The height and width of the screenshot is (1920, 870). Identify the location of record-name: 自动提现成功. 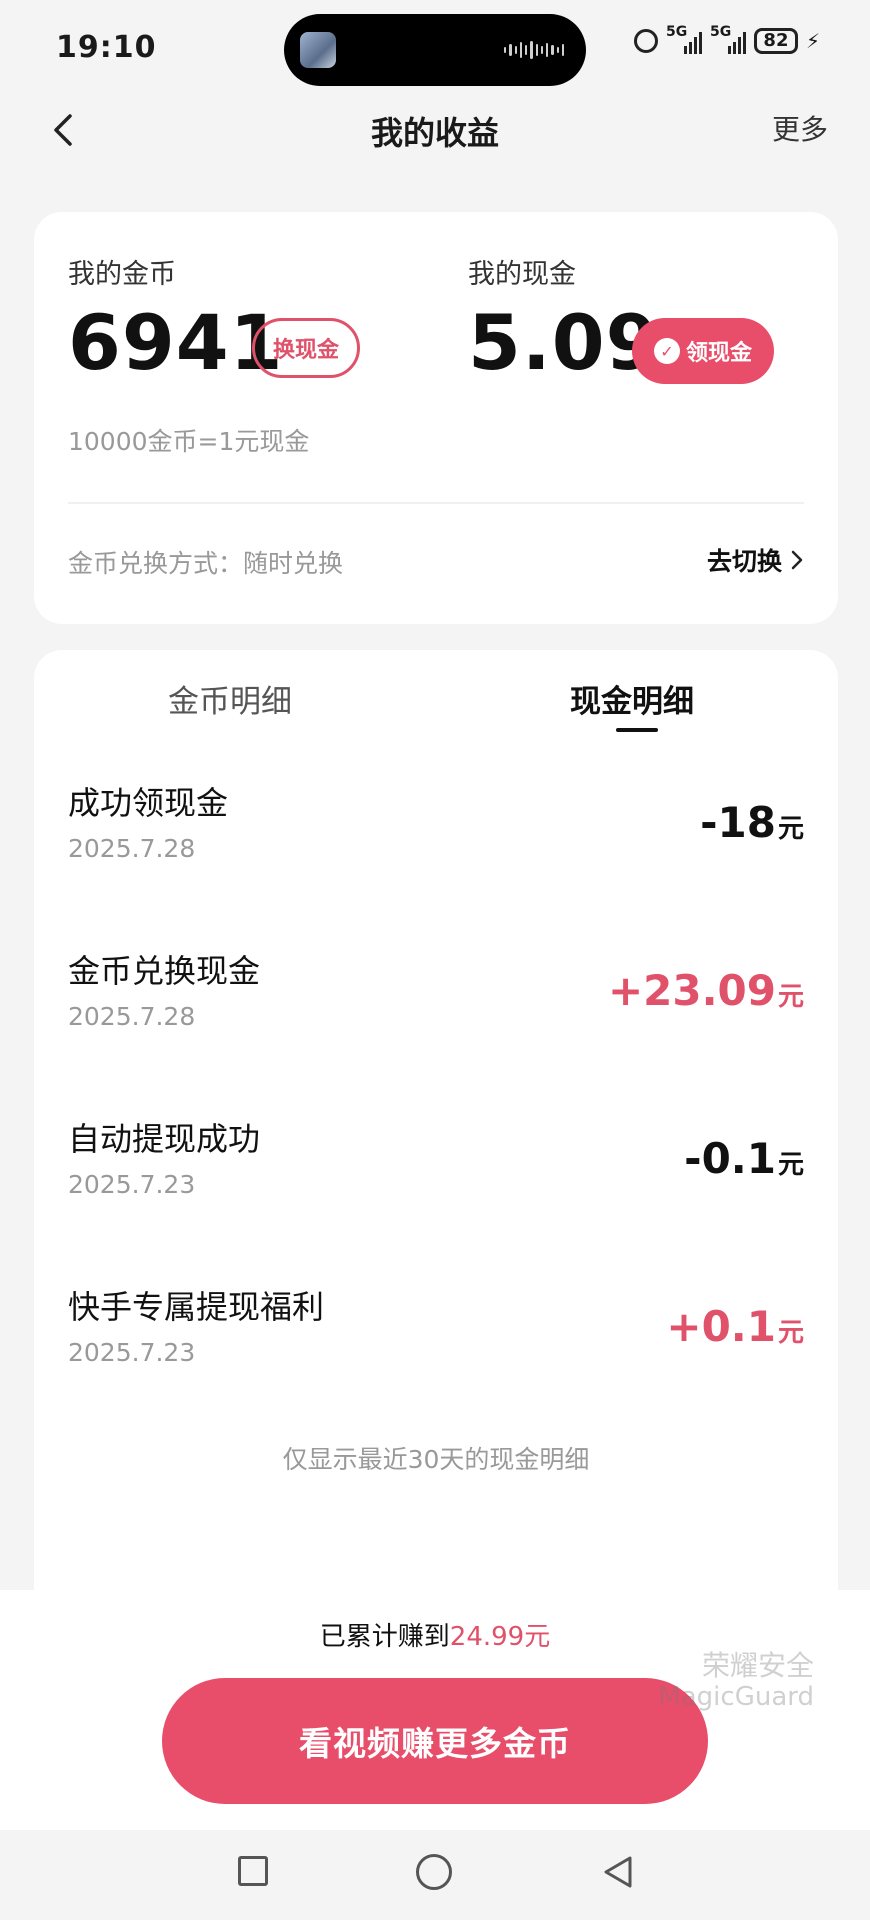
(164, 1139).